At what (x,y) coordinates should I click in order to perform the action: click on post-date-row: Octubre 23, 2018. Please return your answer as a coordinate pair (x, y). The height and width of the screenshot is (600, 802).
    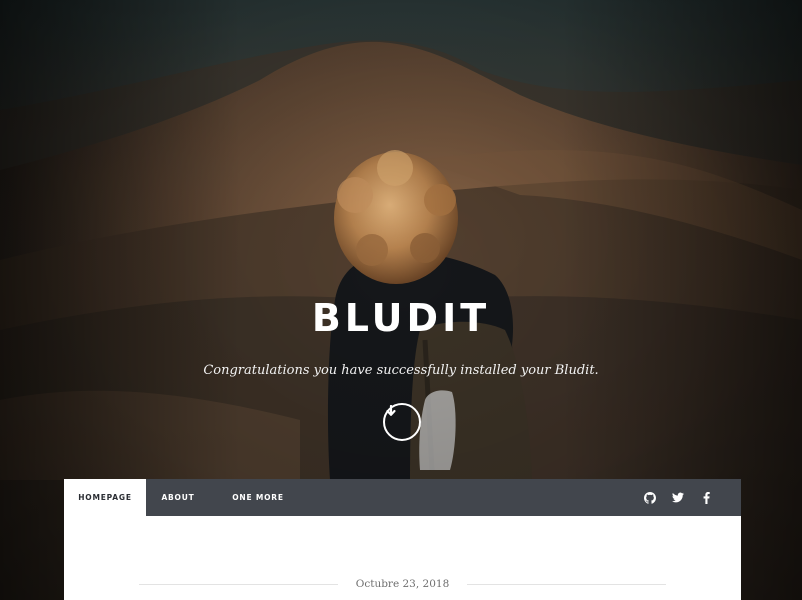
    Looking at the image, I should click on (402, 584).